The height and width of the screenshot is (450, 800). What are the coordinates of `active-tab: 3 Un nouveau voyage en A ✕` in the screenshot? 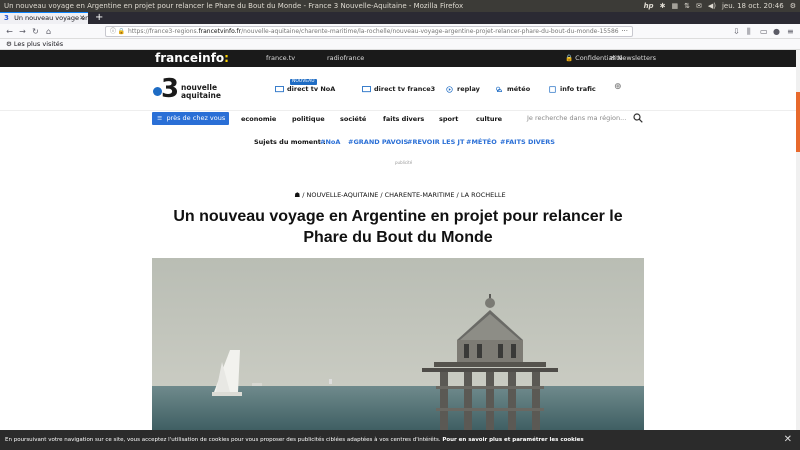 It's located at (44, 18).